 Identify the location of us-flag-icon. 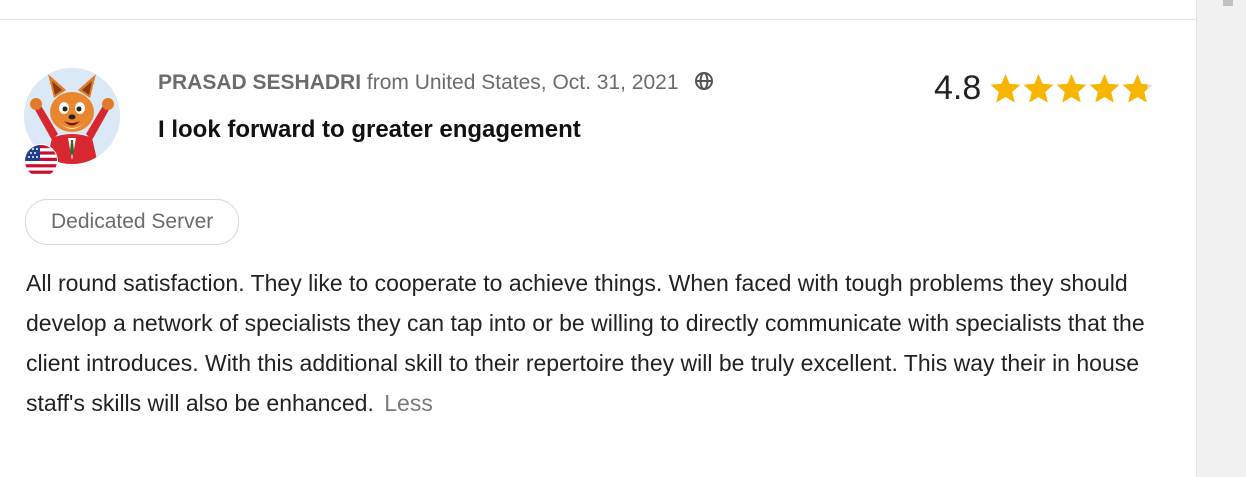
(41, 161).